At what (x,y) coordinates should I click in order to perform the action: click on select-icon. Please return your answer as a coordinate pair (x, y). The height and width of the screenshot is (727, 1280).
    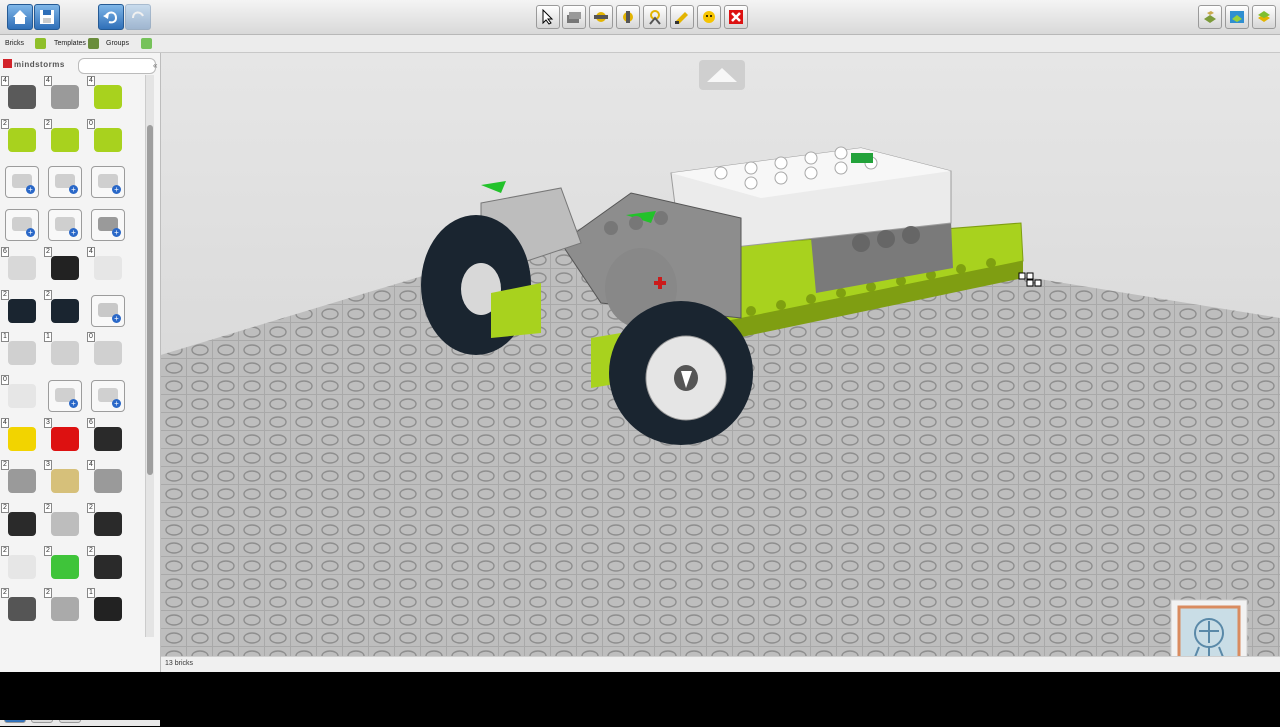
    Looking at the image, I should click on (548, 17).